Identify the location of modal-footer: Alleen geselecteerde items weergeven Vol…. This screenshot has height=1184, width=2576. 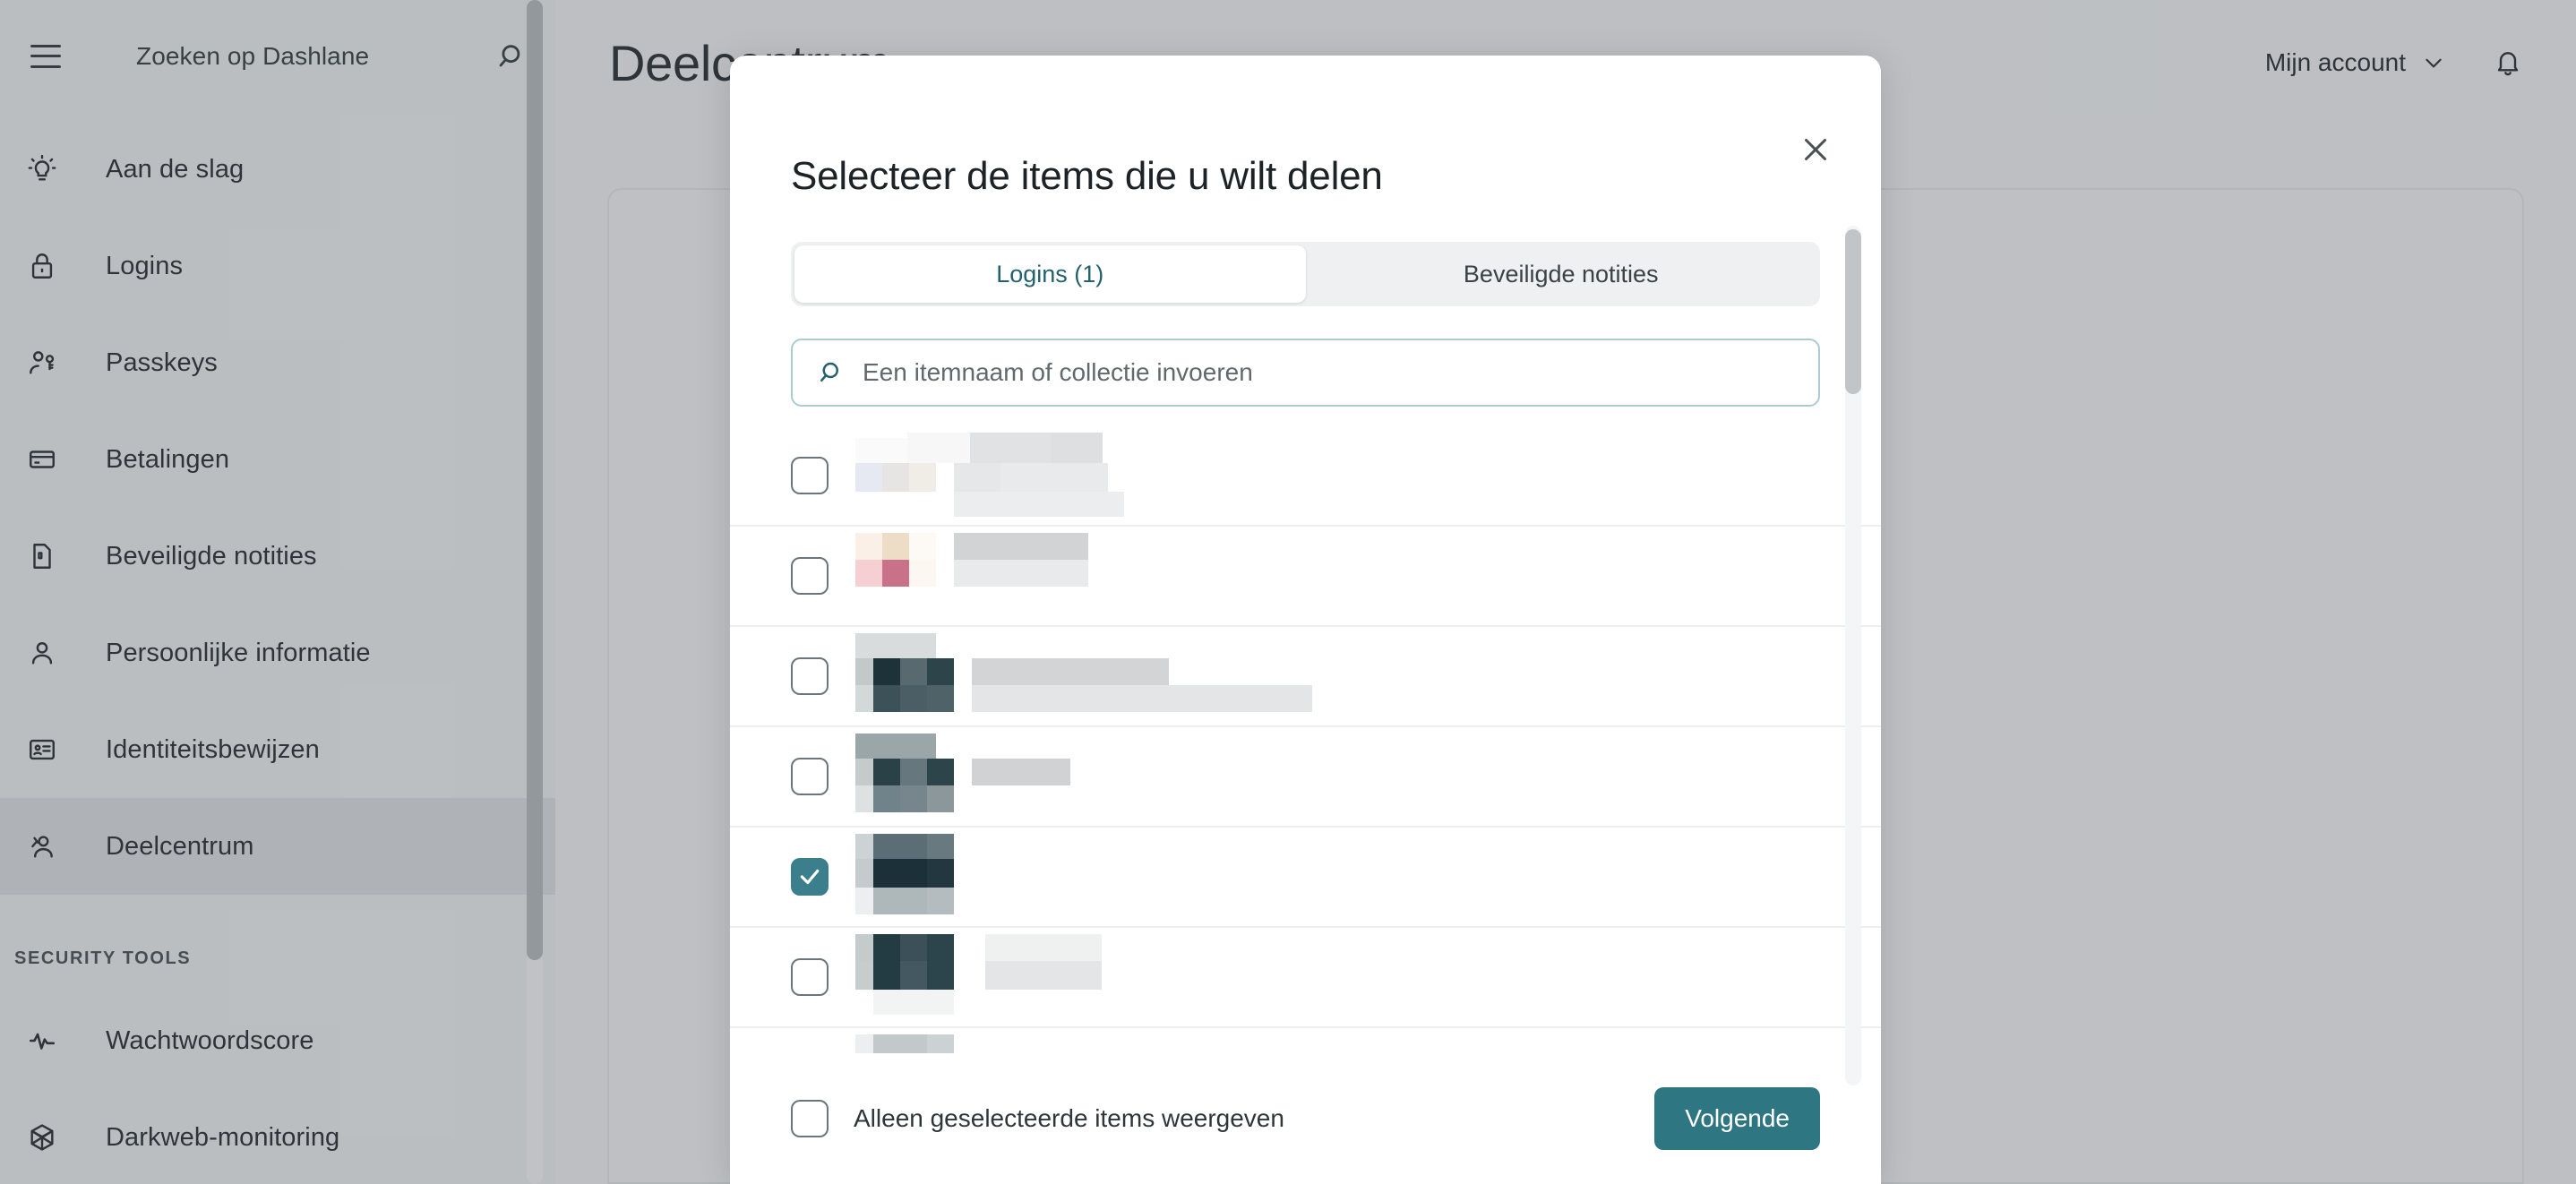
(1305, 1118).